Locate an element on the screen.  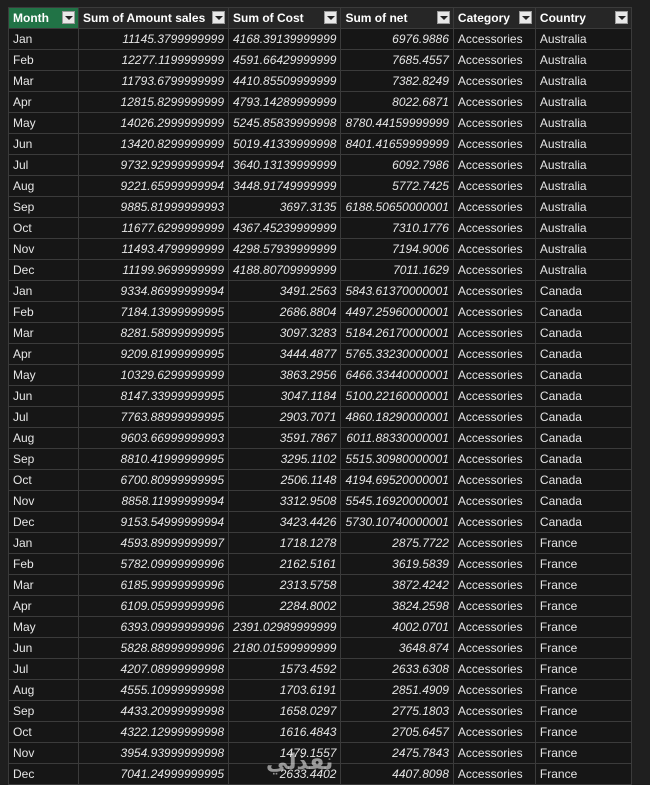
cell-cost: 4188.80709999999 is located at coordinates (284, 270).